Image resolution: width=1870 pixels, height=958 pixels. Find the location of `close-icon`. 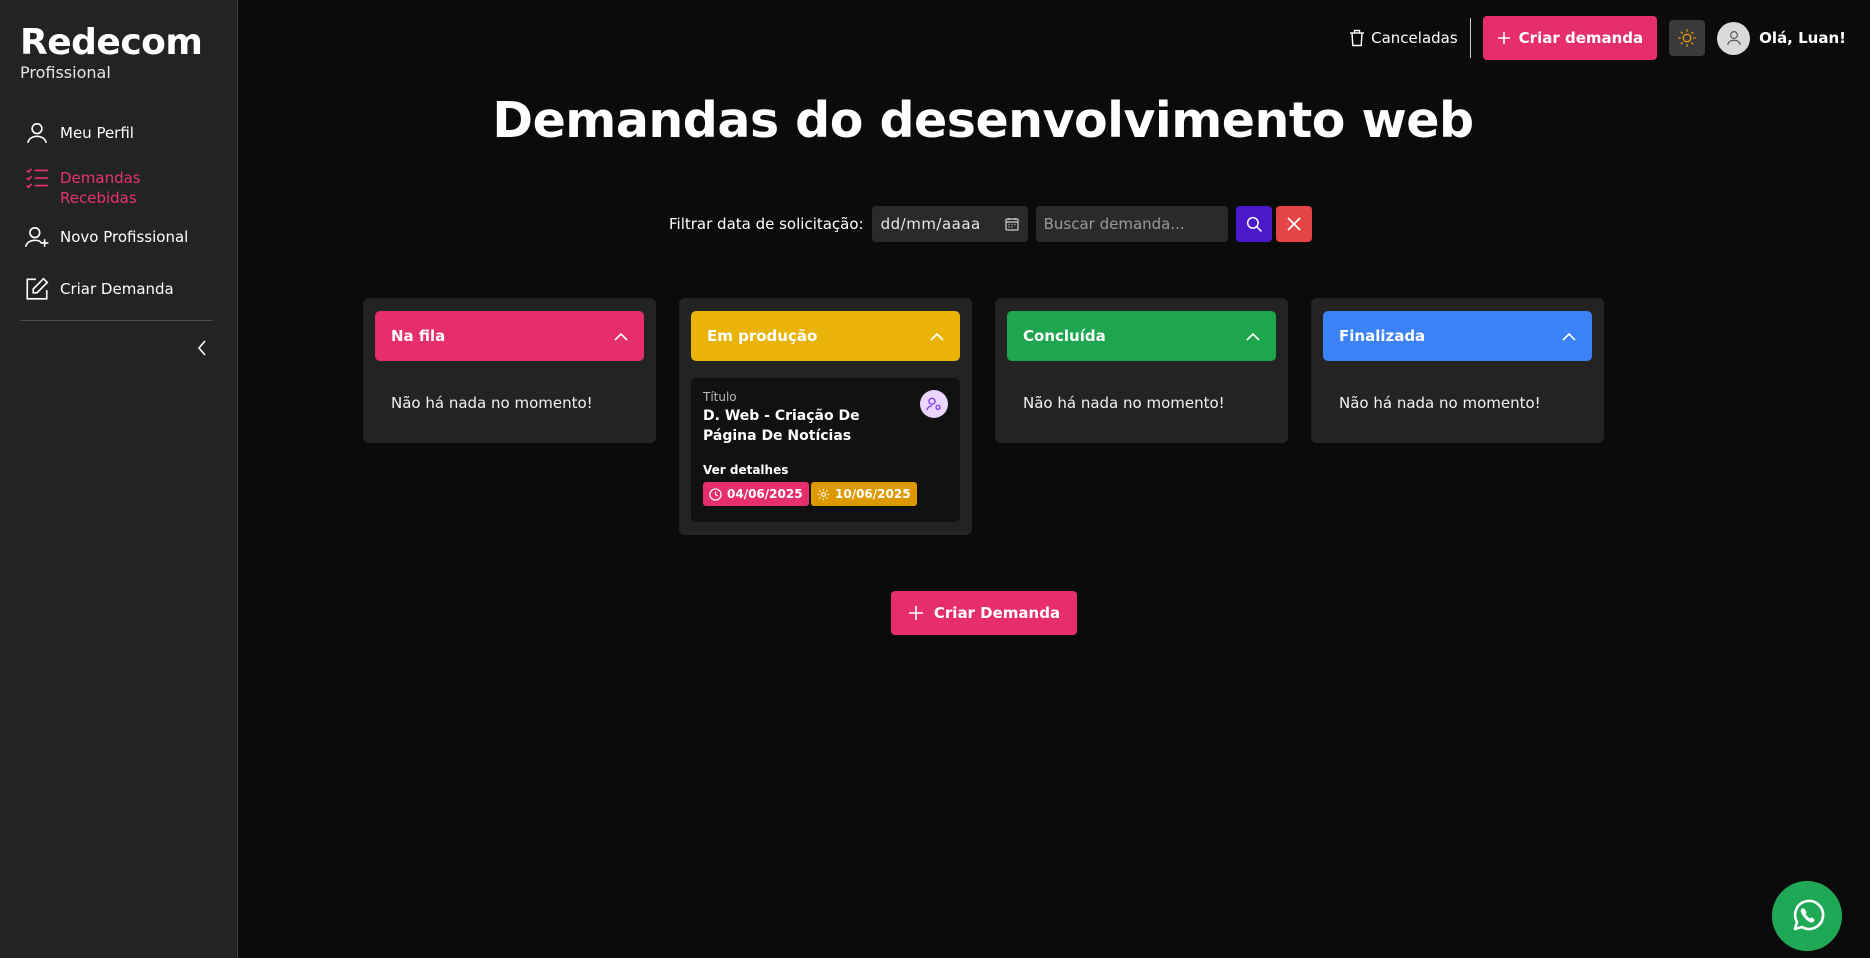

close-icon is located at coordinates (1293, 224).